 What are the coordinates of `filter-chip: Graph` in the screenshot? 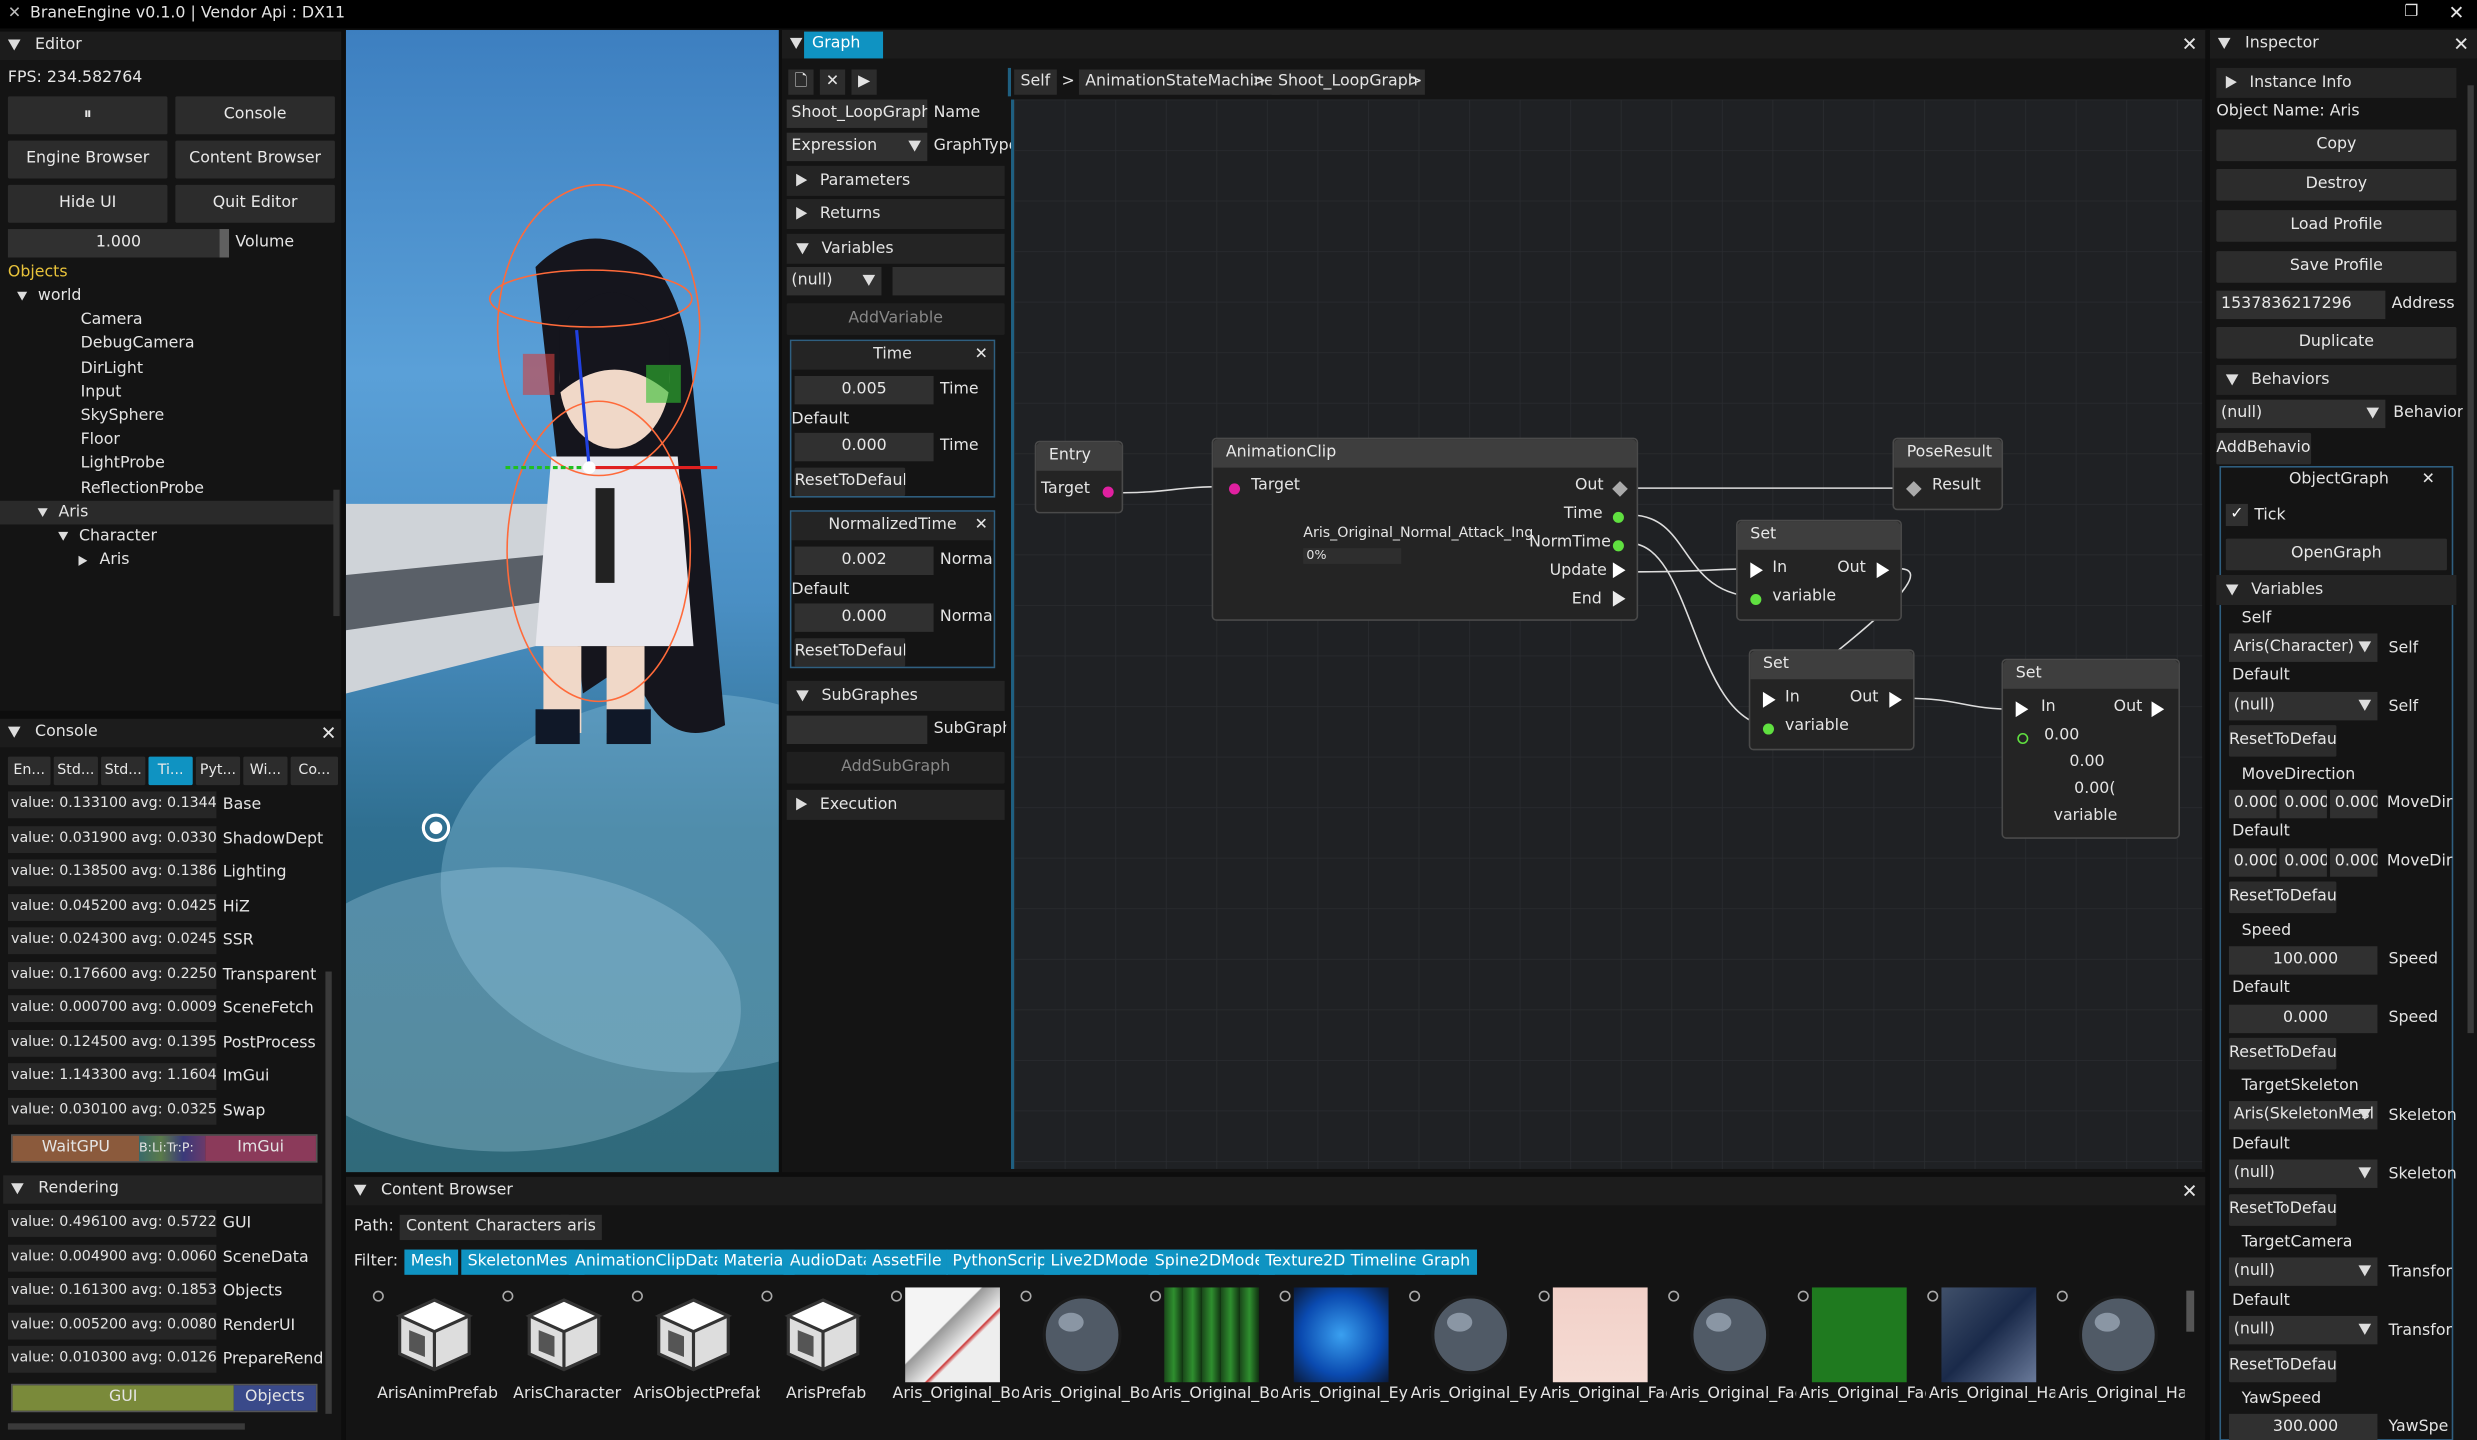 It's located at (1446, 1262).